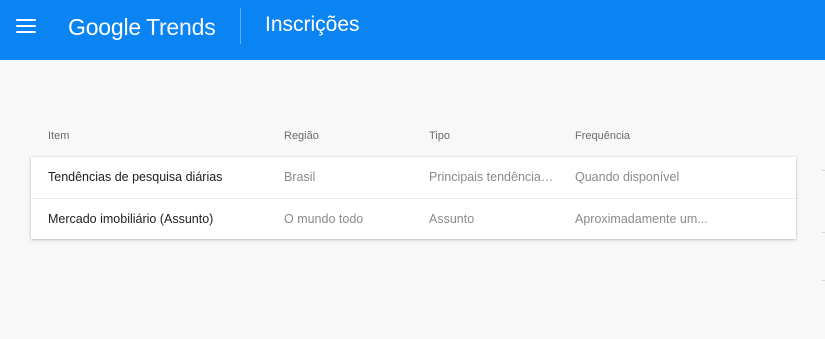 The width and height of the screenshot is (825, 339). Describe the element at coordinates (180, 27) in the screenshot. I see `logo-product: Trends` at that location.